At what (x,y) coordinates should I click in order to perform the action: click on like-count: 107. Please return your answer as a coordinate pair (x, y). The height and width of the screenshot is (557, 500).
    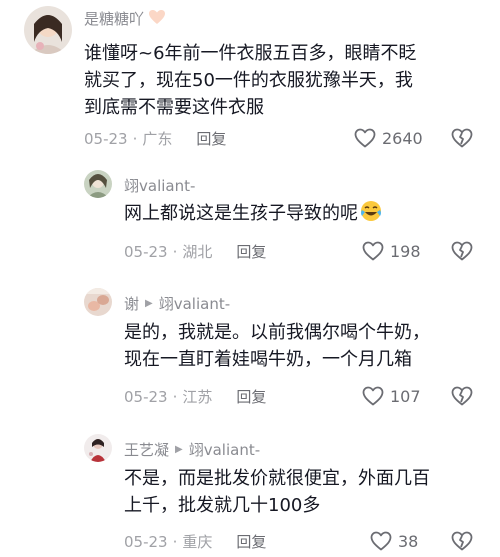
    Looking at the image, I should click on (405, 396).